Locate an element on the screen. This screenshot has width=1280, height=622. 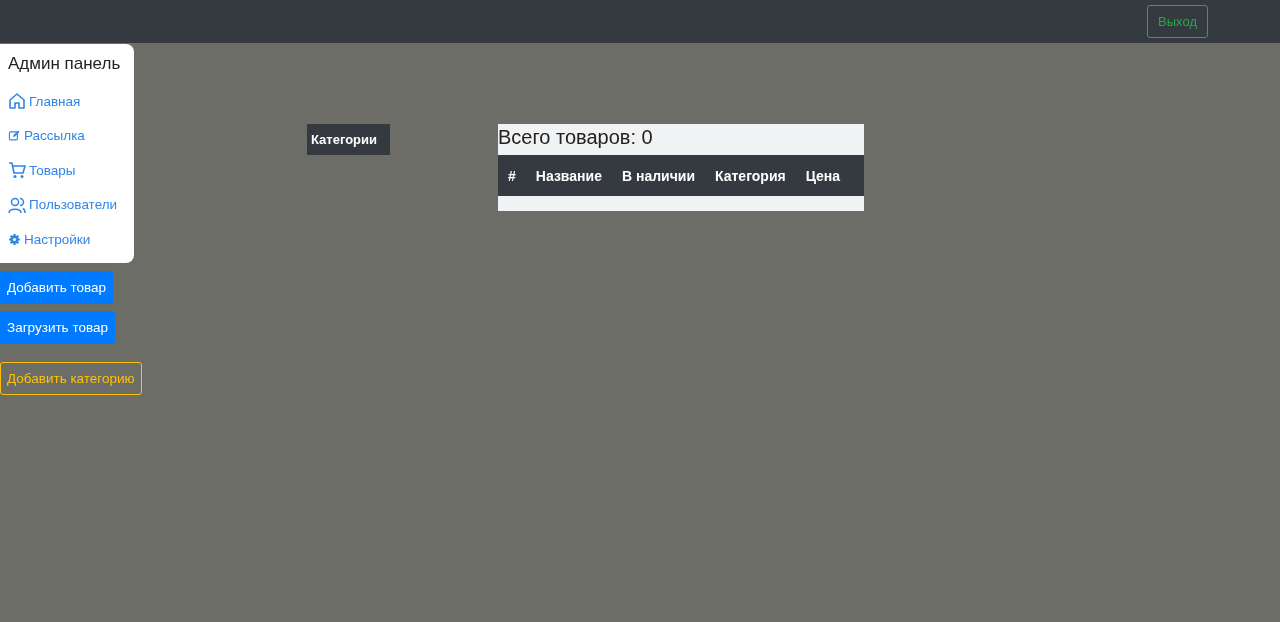
sidebar-link: Товары is located at coordinates (67, 170).